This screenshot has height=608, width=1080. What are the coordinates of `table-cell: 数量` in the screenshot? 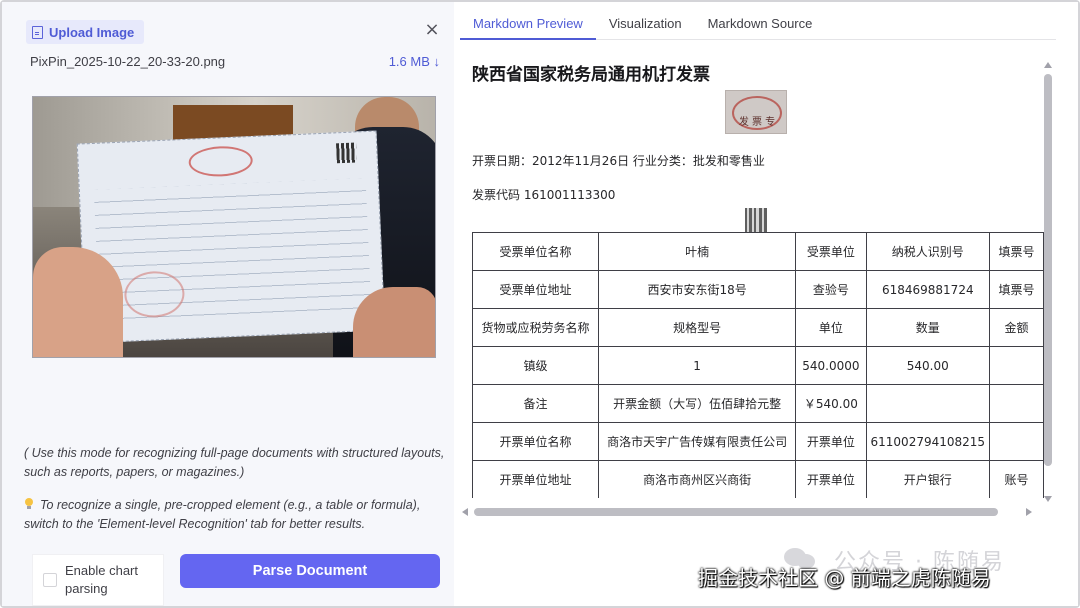 It's located at (928, 327).